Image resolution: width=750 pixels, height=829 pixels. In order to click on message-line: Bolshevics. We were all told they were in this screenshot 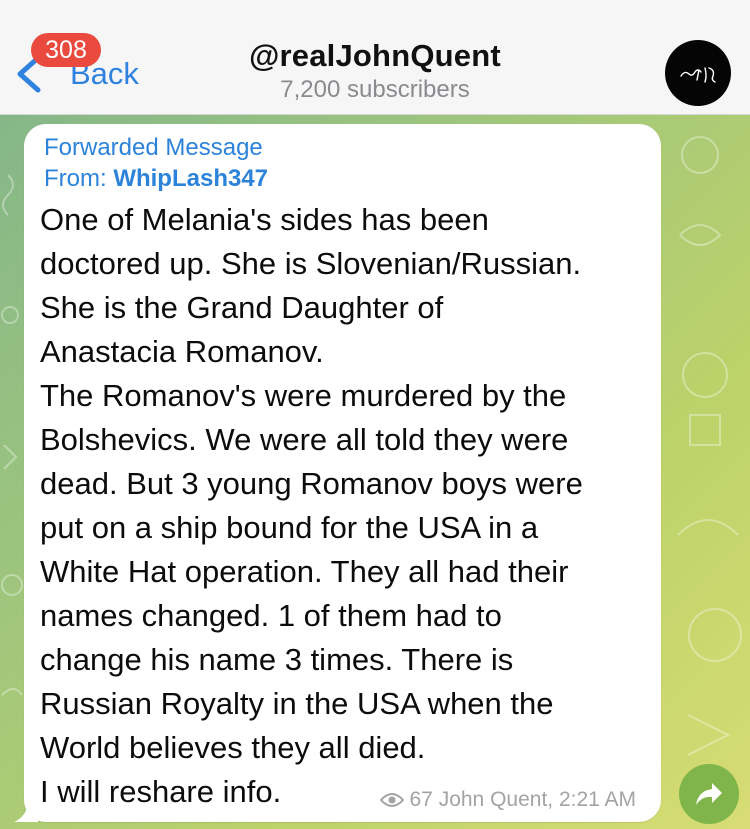, I will do `click(304, 439)`.